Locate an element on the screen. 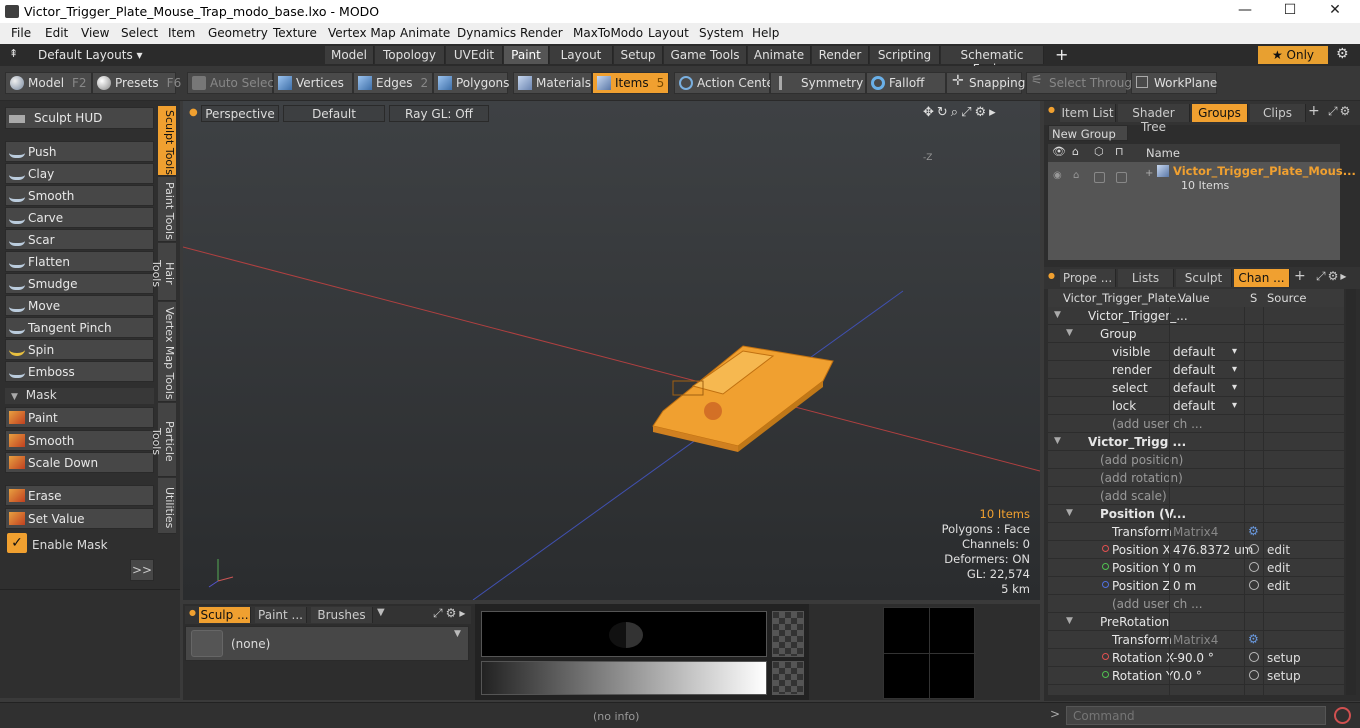 Image resolution: width=1360 pixels, height=728 pixels. tab-clips: Clips is located at coordinates (1278, 113).